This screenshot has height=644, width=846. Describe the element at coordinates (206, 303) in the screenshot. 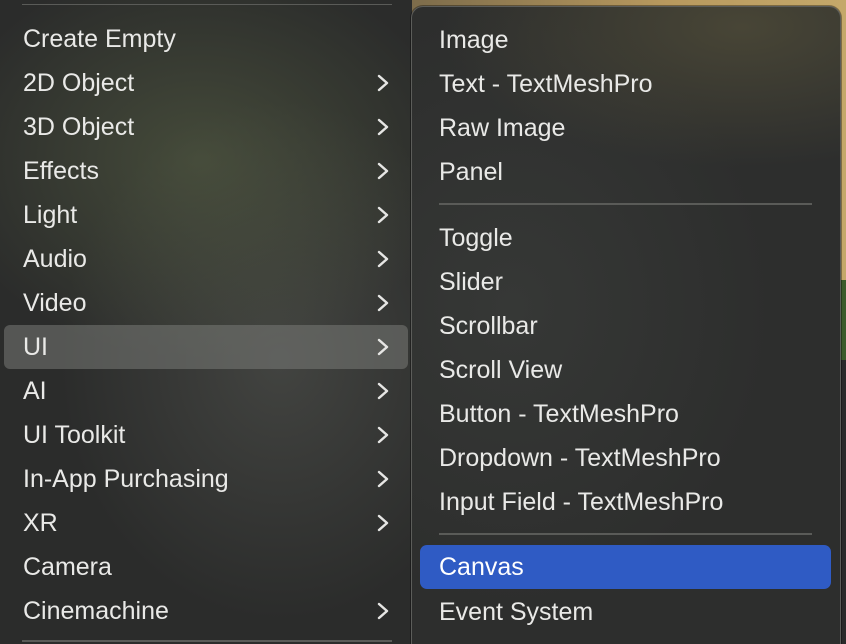

I see `menu-item-video: Video` at that location.